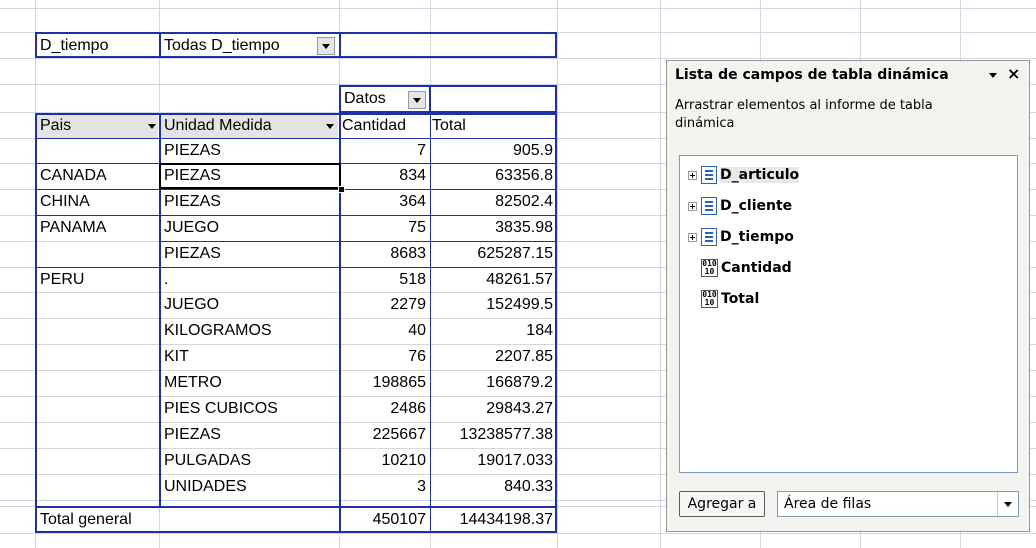  I want to click on field-label: Cantidad, so click(756, 268).